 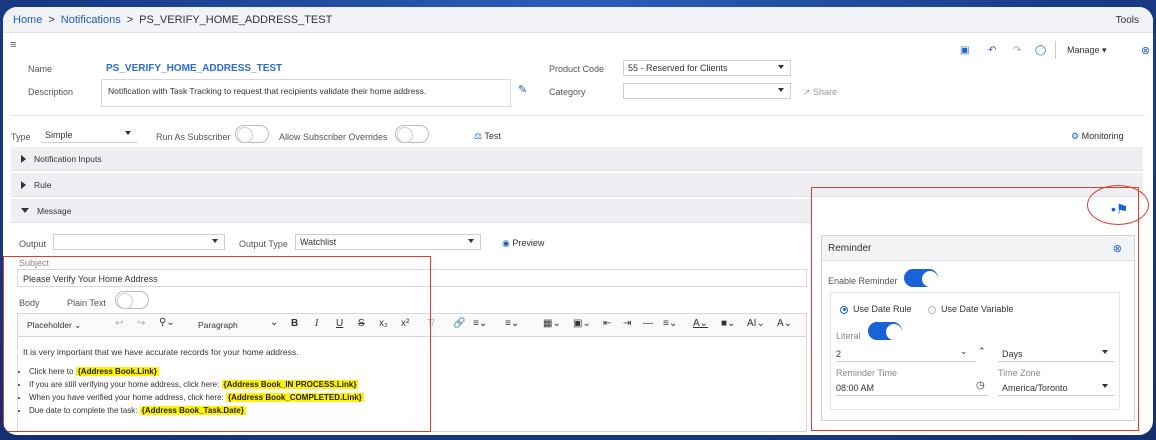 What do you see at coordinates (707, 68) in the screenshot?
I see `product-code-select: 55 - Reserved for Clients` at bounding box center [707, 68].